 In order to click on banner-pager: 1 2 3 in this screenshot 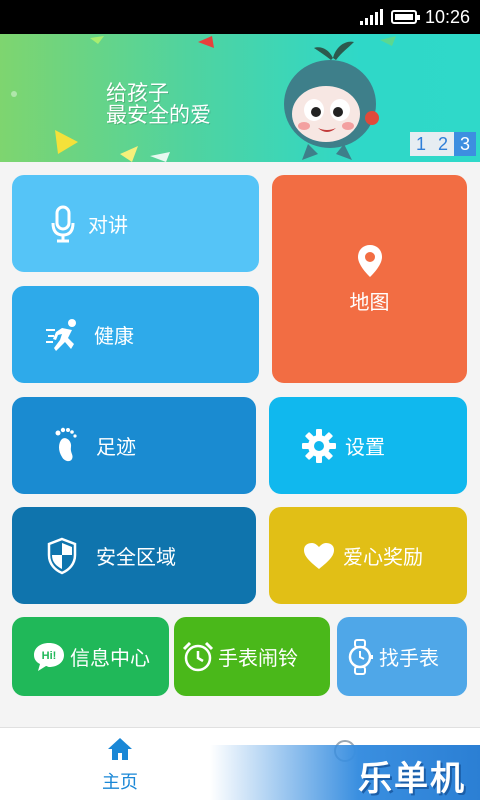, I will do `click(443, 144)`.